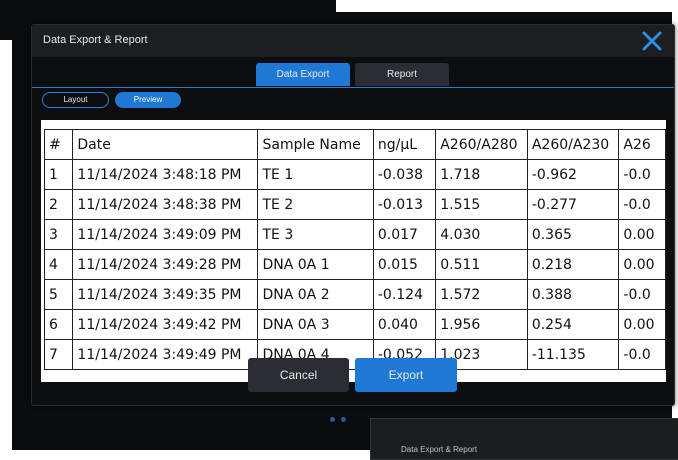 The height and width of the screenshot is (460, 678). Describe the element at coordinates (58, 354) in the screenshot. I see `table-cell: 7` at that location.